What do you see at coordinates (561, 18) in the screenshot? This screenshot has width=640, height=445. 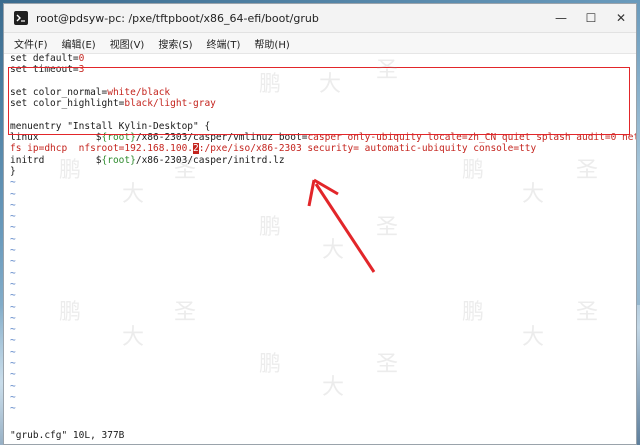 I see `minimize-button: —` at bounding box center [561, 18].